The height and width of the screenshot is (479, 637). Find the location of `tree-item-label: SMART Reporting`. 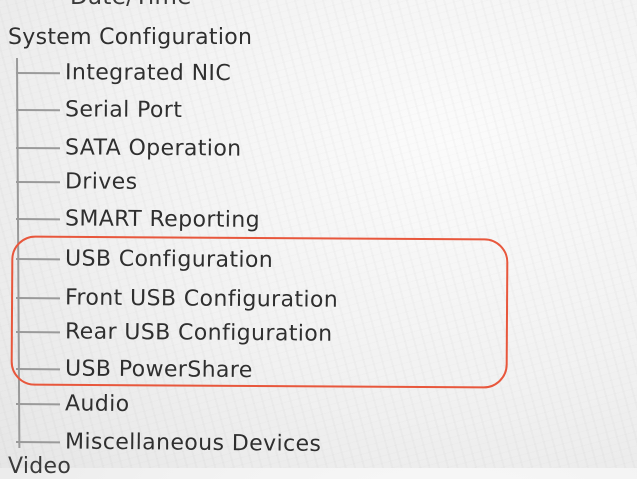

tree-item-label: SMART Reporting is located at coordinates (162, 220).